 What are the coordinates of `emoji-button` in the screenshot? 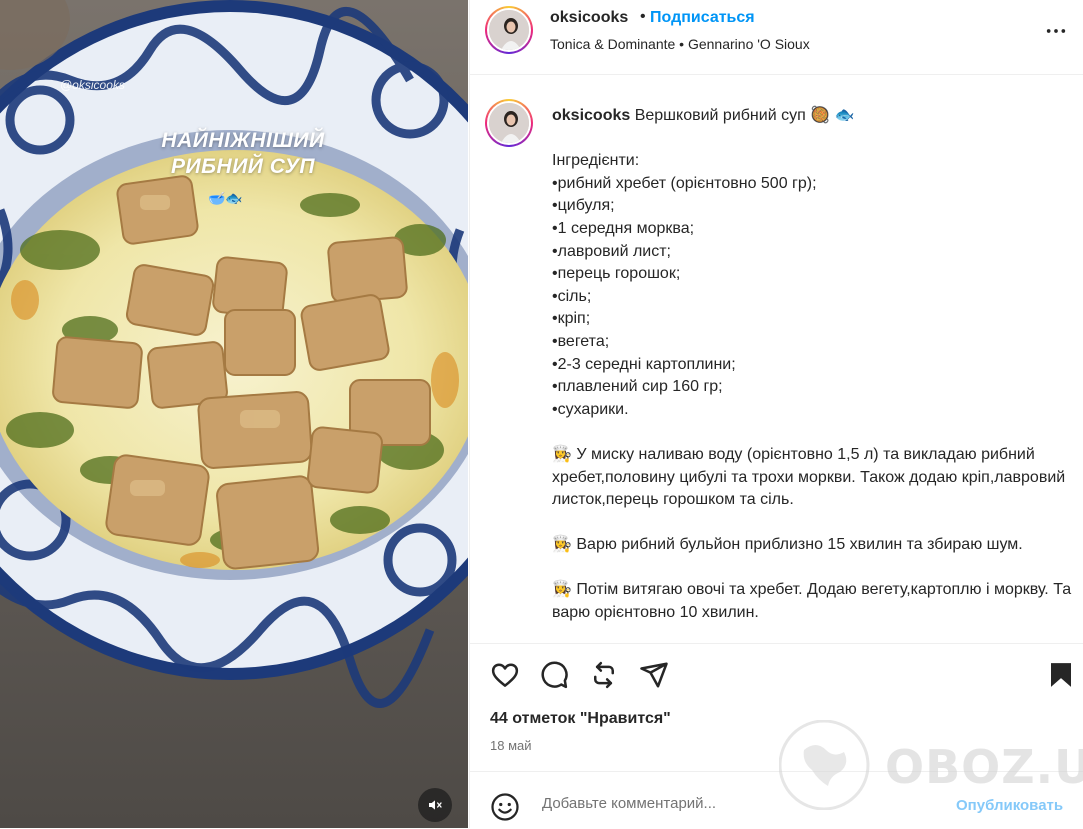 It's located at (505, 809).